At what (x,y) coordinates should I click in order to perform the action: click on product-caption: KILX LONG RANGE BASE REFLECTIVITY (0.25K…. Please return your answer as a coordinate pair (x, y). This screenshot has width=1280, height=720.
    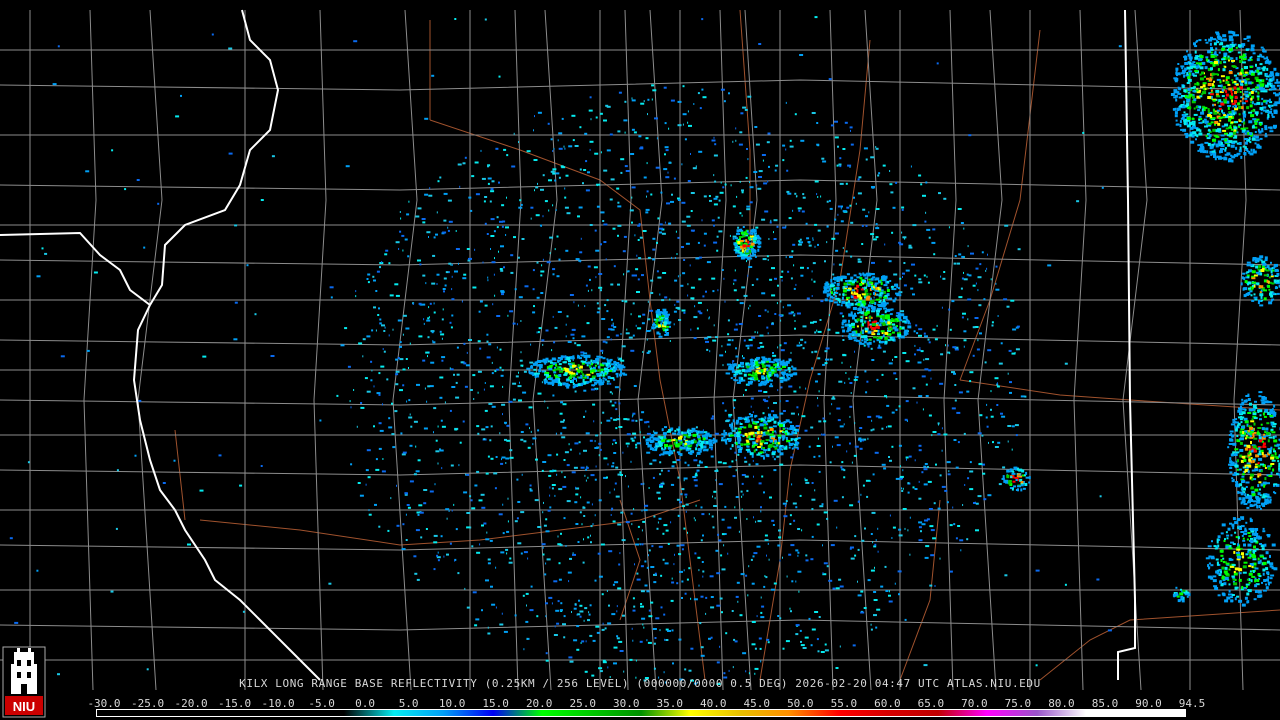
    Looking at the image, I should click on (640, 683).